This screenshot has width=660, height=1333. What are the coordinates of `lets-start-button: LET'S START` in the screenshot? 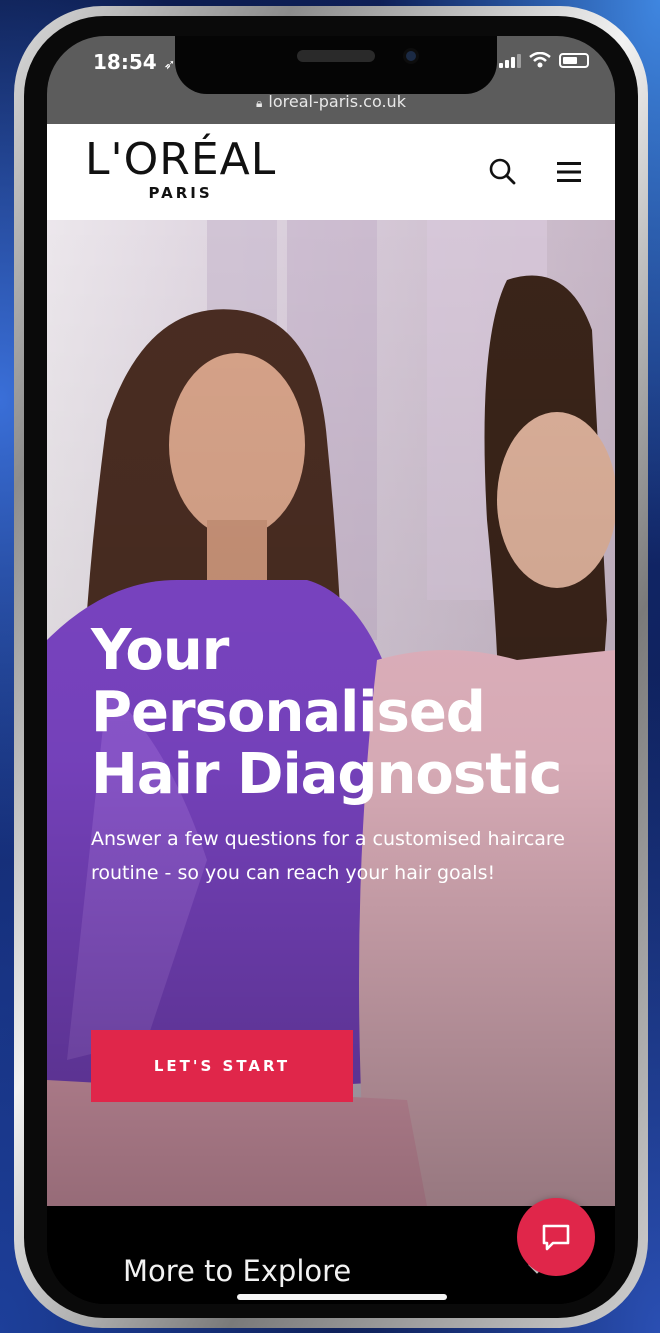 It's located at (222, 1066).